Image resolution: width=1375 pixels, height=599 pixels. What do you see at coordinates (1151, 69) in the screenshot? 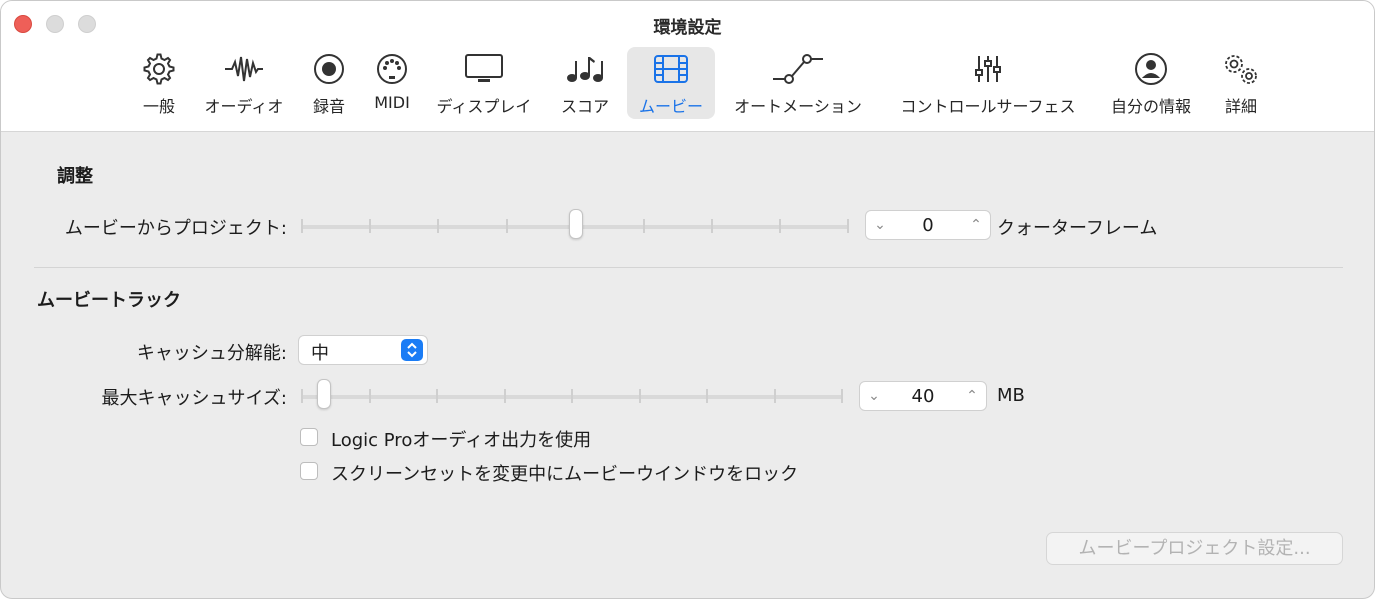
I see `person-icon` at bounding box center [1151, 69].